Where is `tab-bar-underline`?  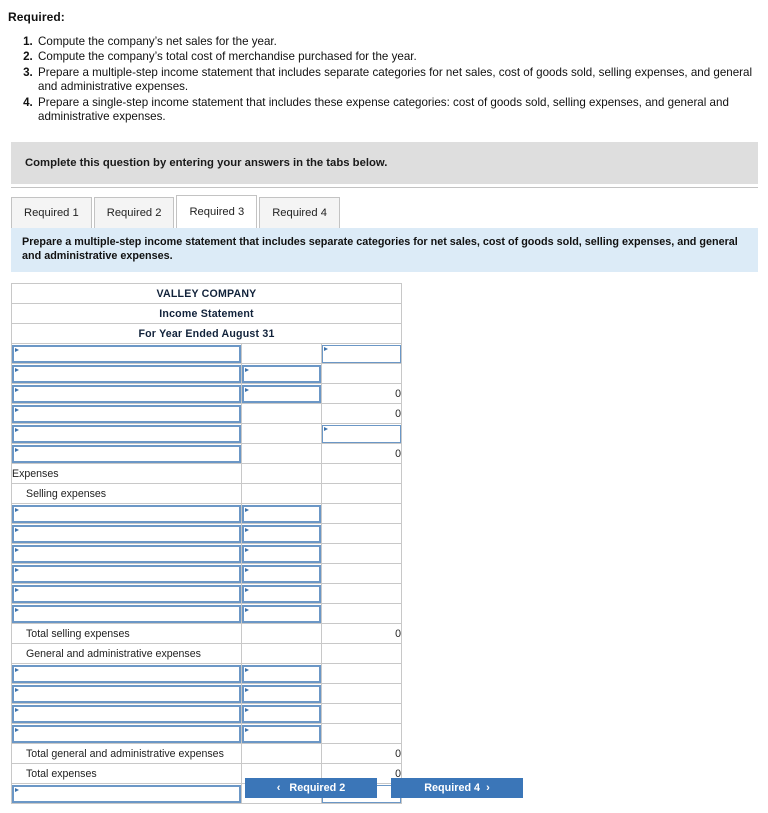
tab-bar-underline is located at coordinates (384, 187).